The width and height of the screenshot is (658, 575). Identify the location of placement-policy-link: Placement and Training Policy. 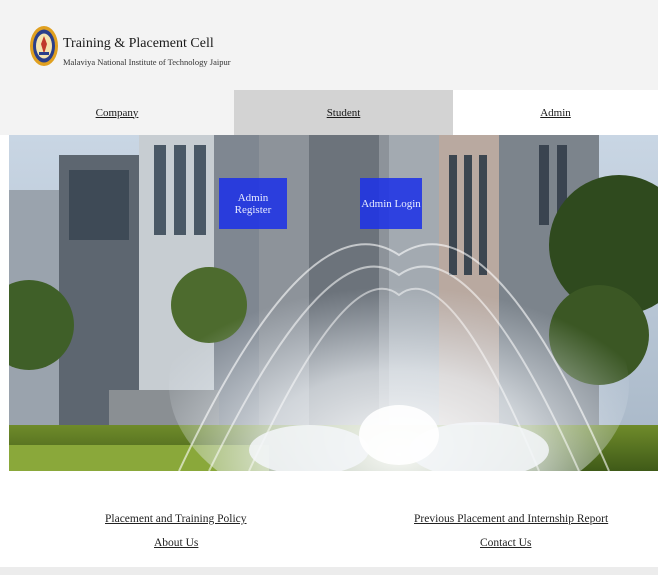
(176, 519).